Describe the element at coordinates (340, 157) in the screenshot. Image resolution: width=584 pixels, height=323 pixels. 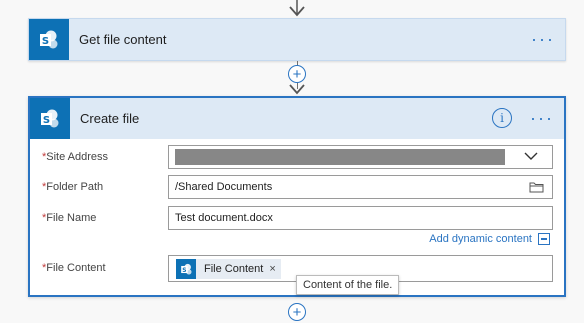
I see `redacted-value` at that location.